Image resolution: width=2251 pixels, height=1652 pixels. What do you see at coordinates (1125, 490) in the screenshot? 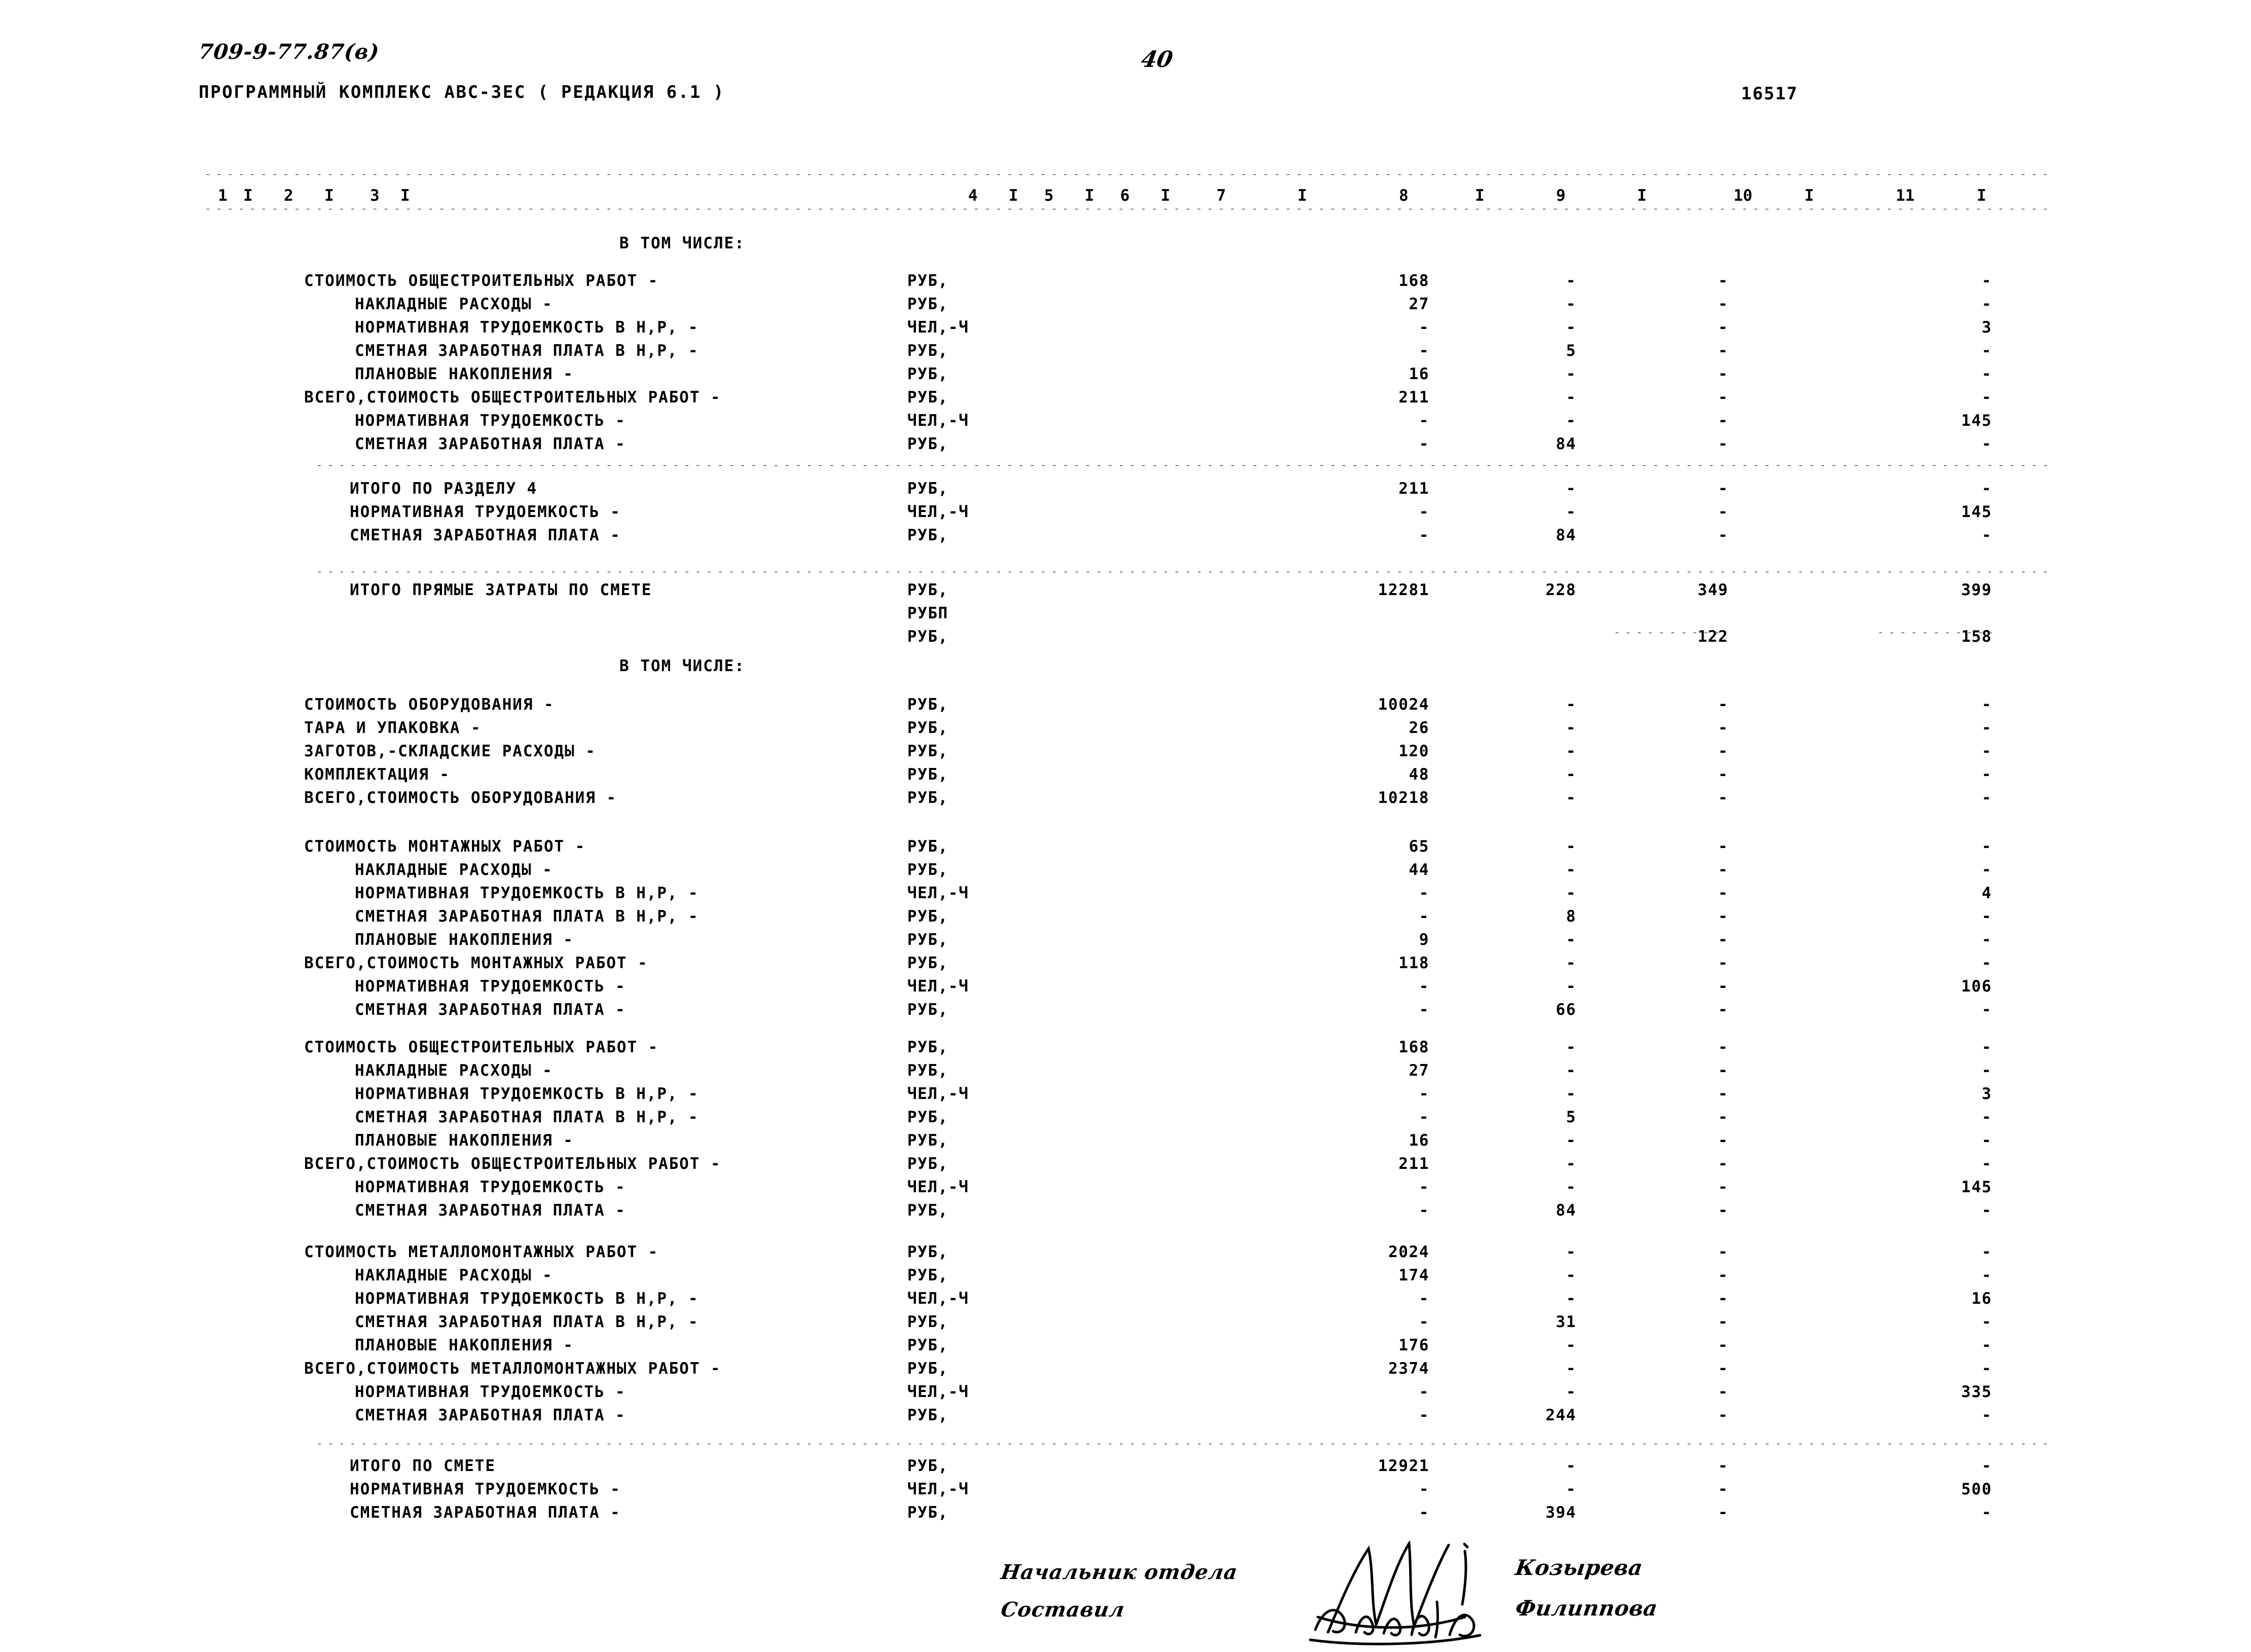
I see `table-row: ИТОГО ПО РАЗДЕЛУ 4 РУБ, 211 - - -` at bounding box center [1125, 490].